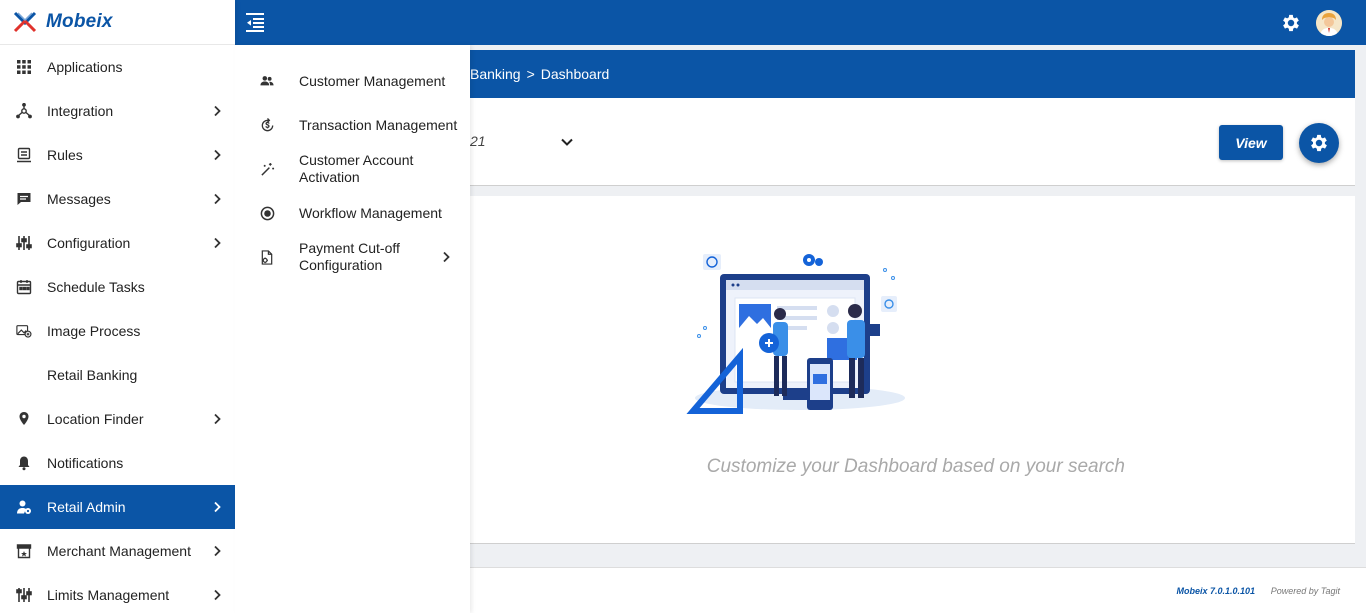  Describe the element at coordinates (108, 595) in the screenshot. I see `sidebar-item-label: Limits Management` at that location.